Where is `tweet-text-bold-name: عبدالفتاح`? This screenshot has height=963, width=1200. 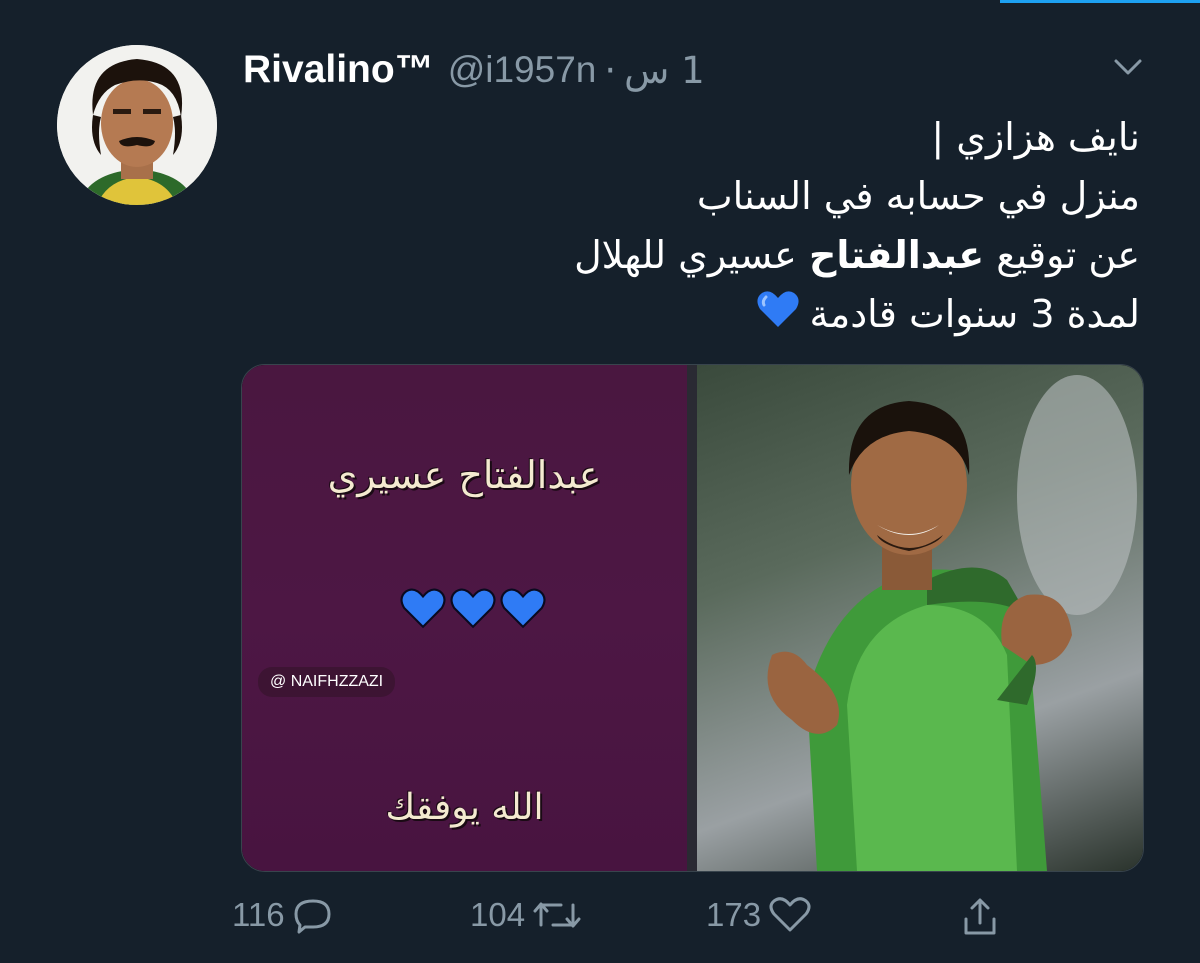
tweet-text-bold-name: عبدالفتاح is located at coordinates (896, 255).